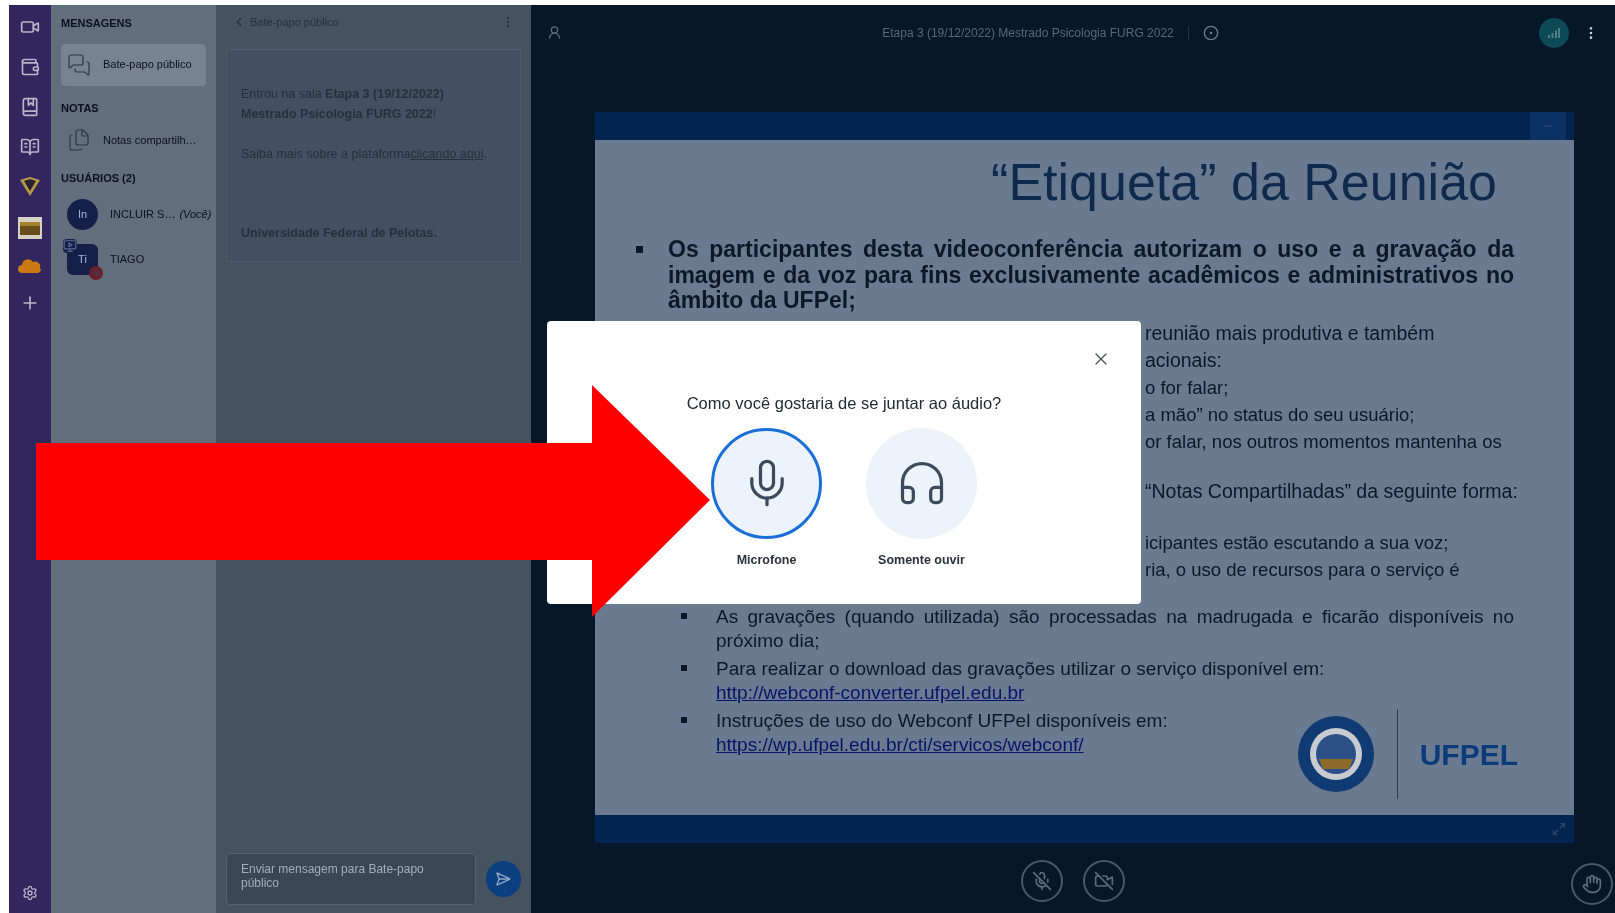 The width and height of the screenshot is (1615, 913). What do you see at coordinates (99, 178) in the screenshot?
I see `section-heading: USUÁRIOS (2)` at bounding box center [99, 178].